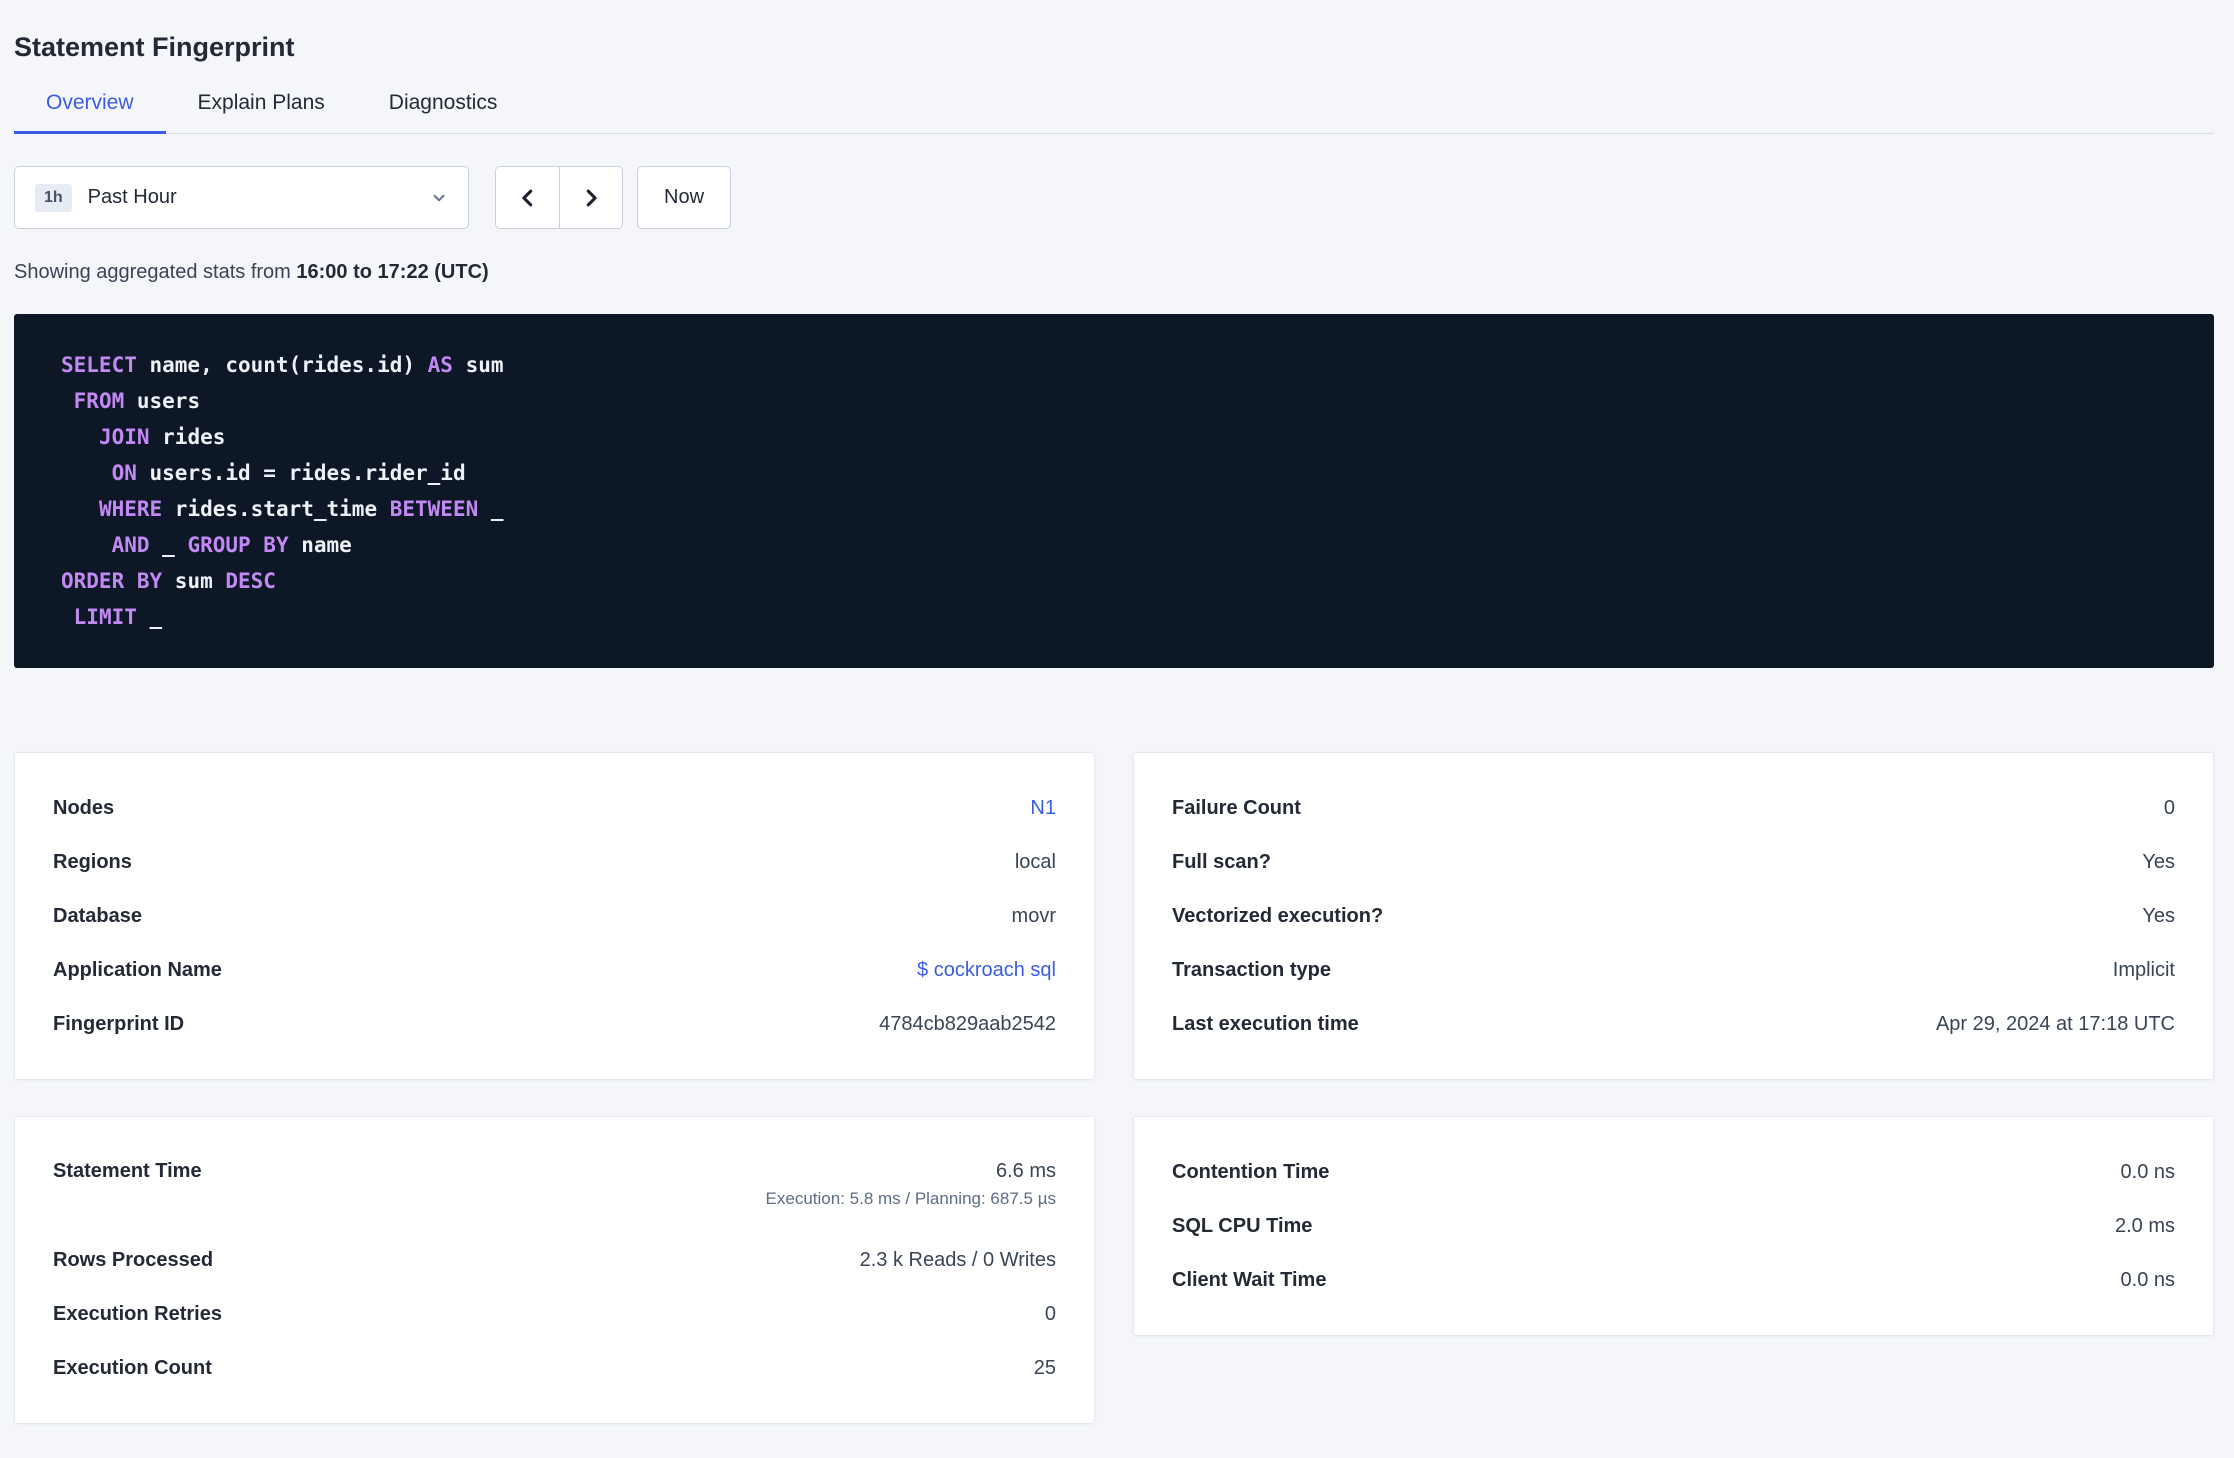 The width and height of the screenshot is (2234, 1458). I want to click on row-vectorized-execution: Vectorized execution? Yes, so click(1673, 916).